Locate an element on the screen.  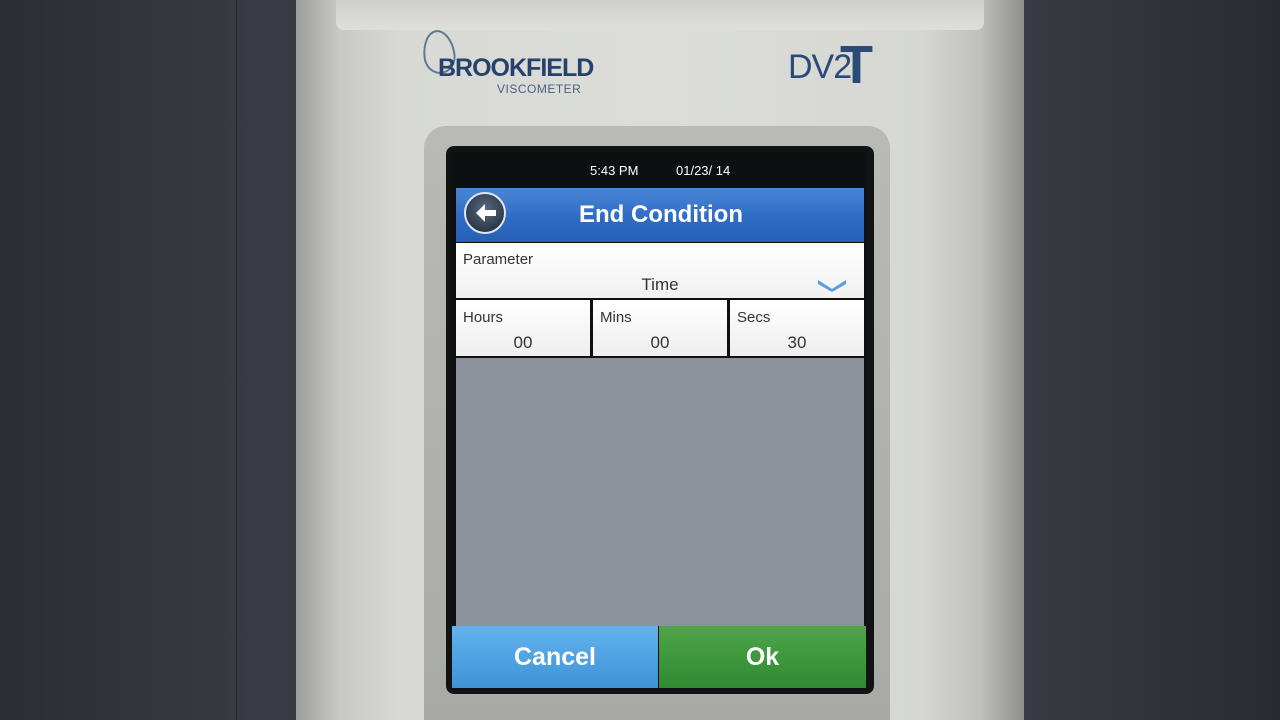
time-fields: Hours 00 Mins 00 Secs 30 is located at coordinates (660, 328).